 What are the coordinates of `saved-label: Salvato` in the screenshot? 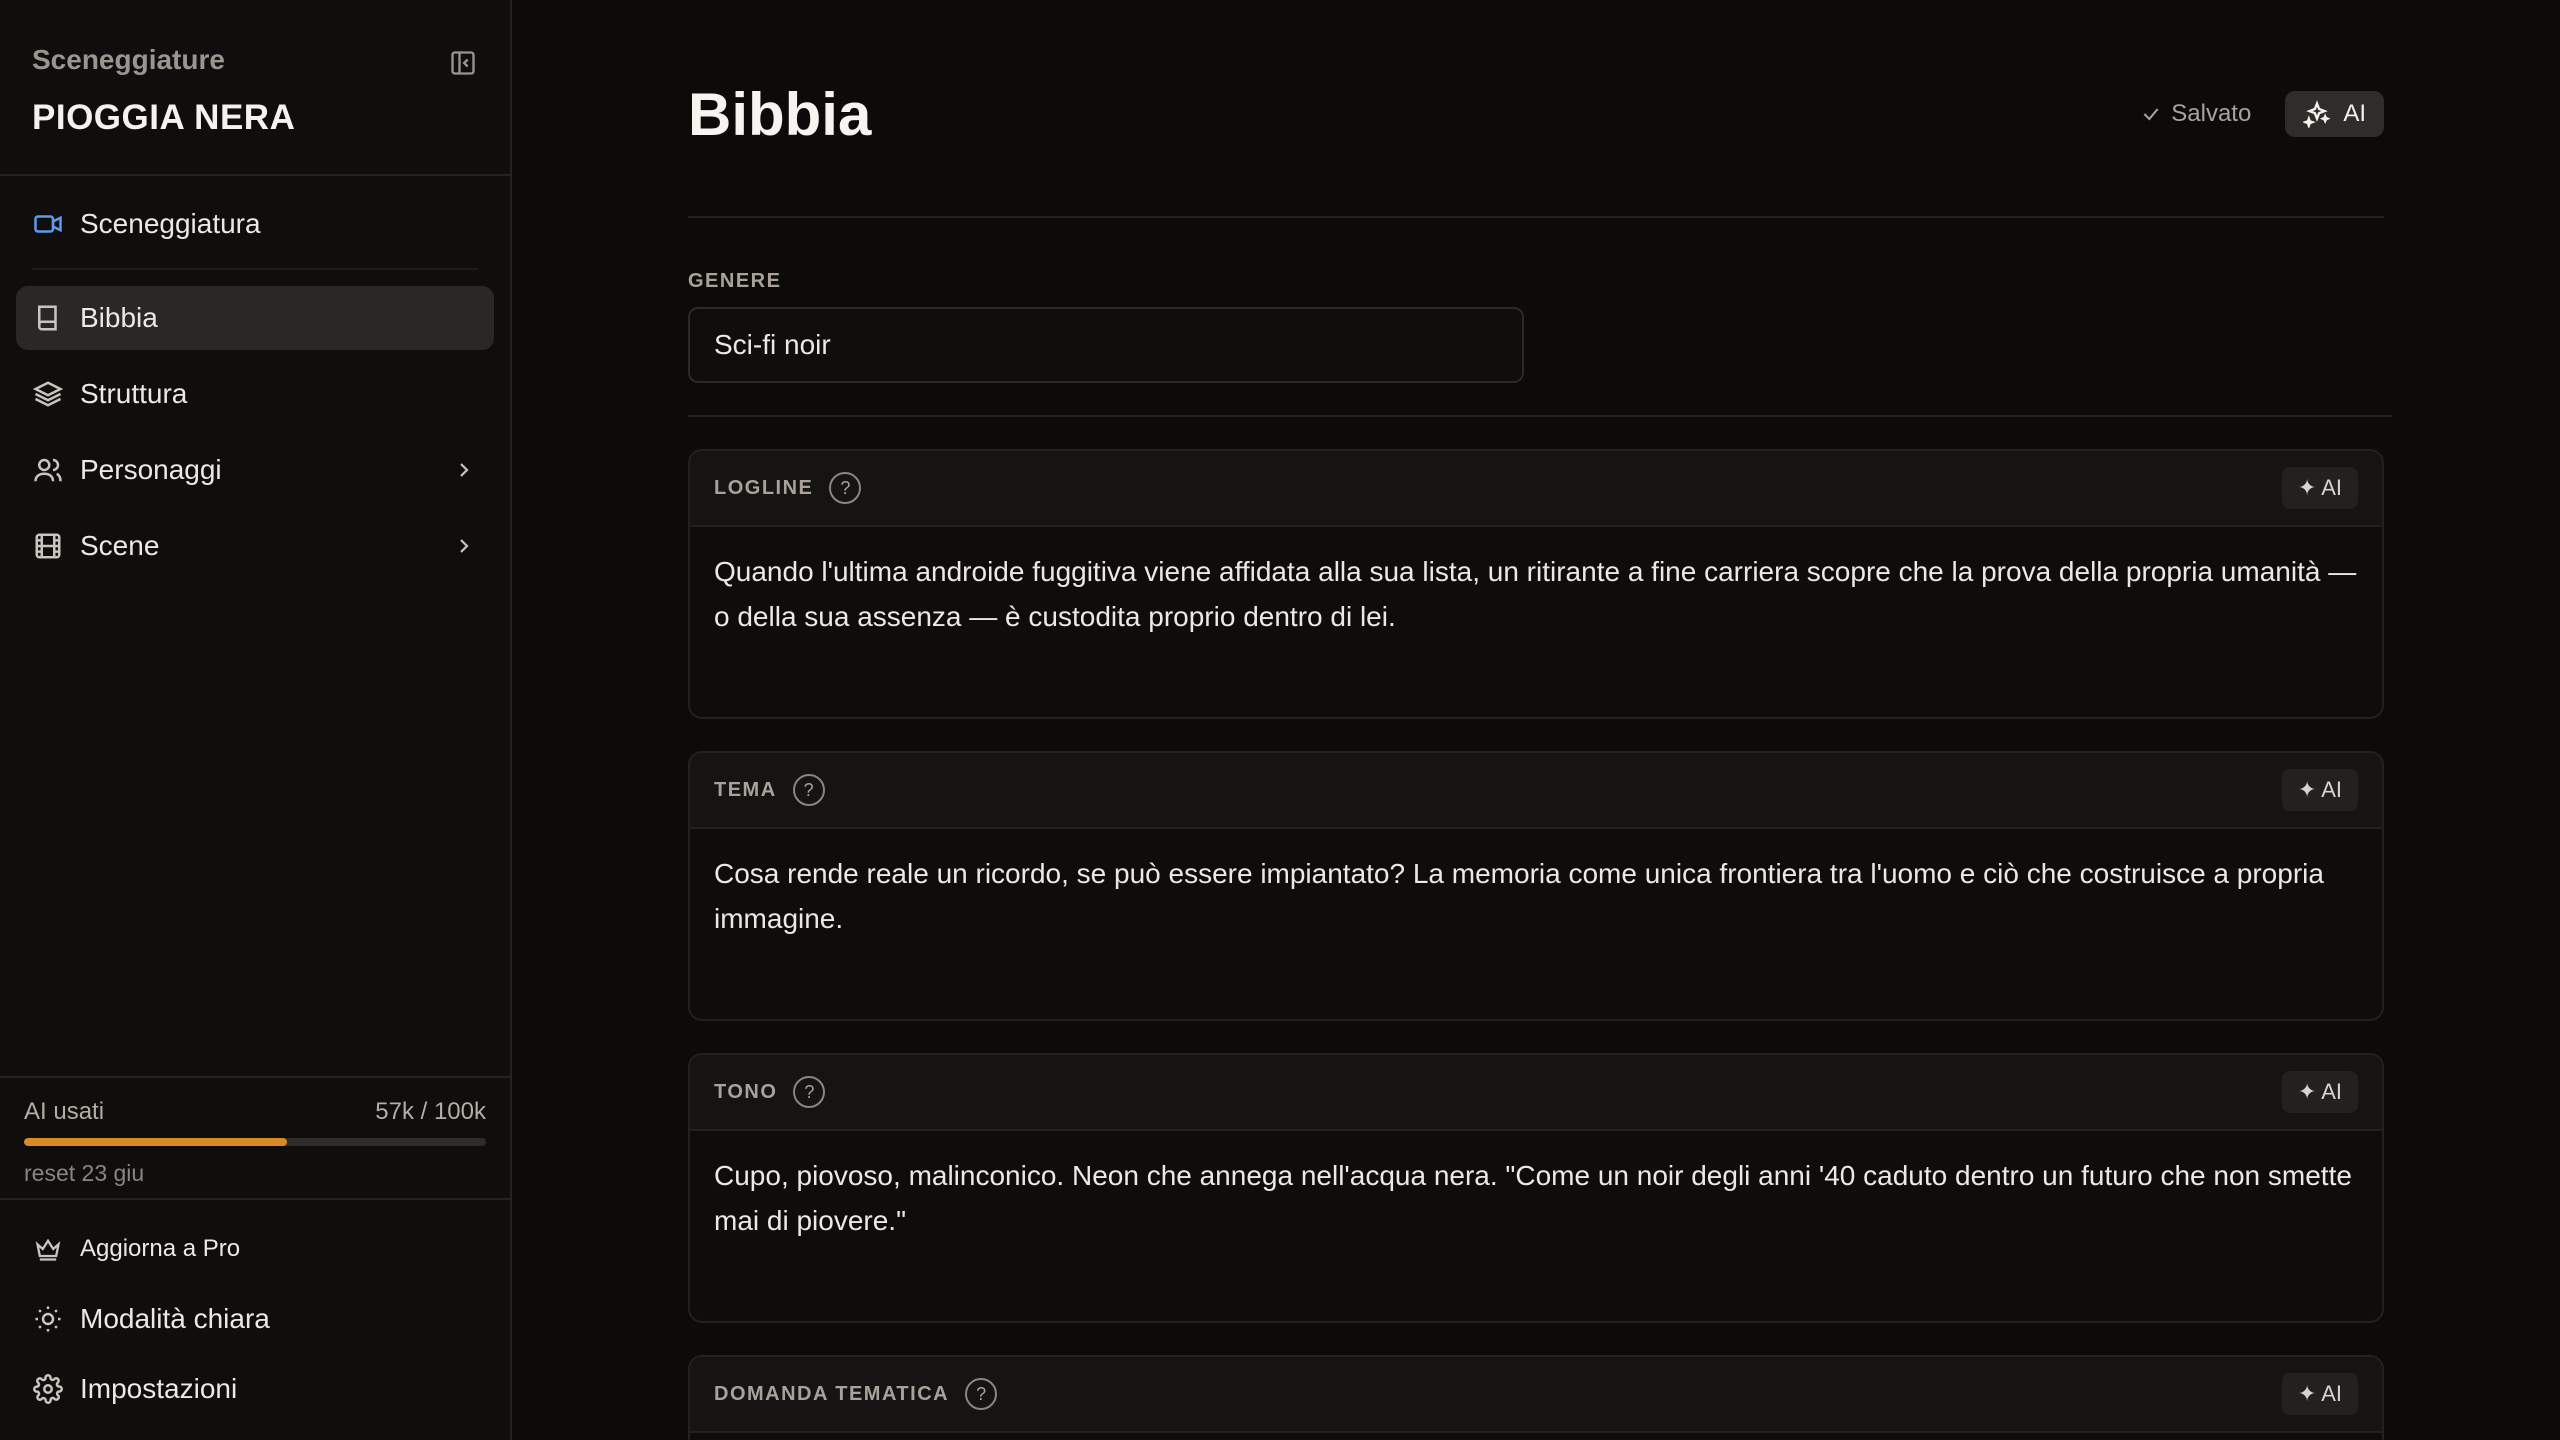 It's located at (2211, 113).